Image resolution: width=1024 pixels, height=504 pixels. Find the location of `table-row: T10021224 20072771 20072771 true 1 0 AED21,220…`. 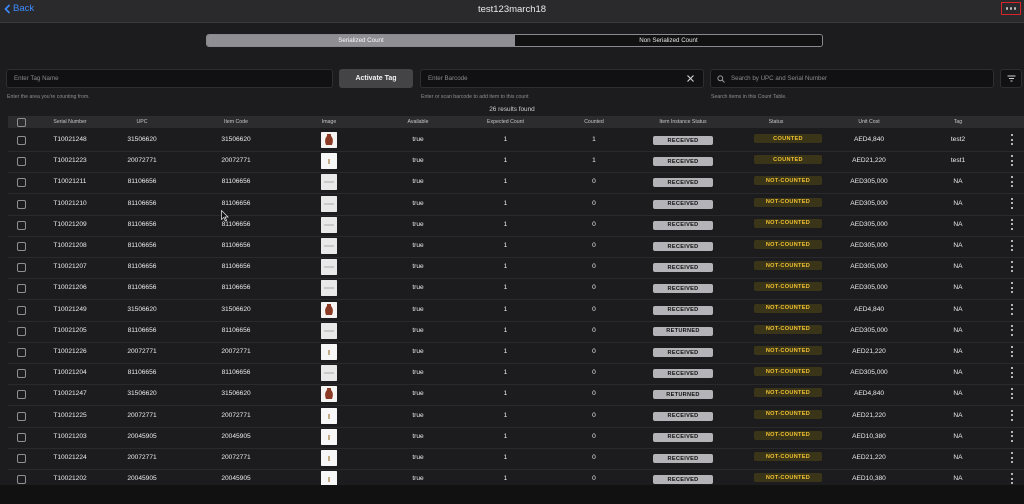

table-row: T10021224 20072771 20072771 true 1 0 AED21,220… is located at coordinates (516, 459).